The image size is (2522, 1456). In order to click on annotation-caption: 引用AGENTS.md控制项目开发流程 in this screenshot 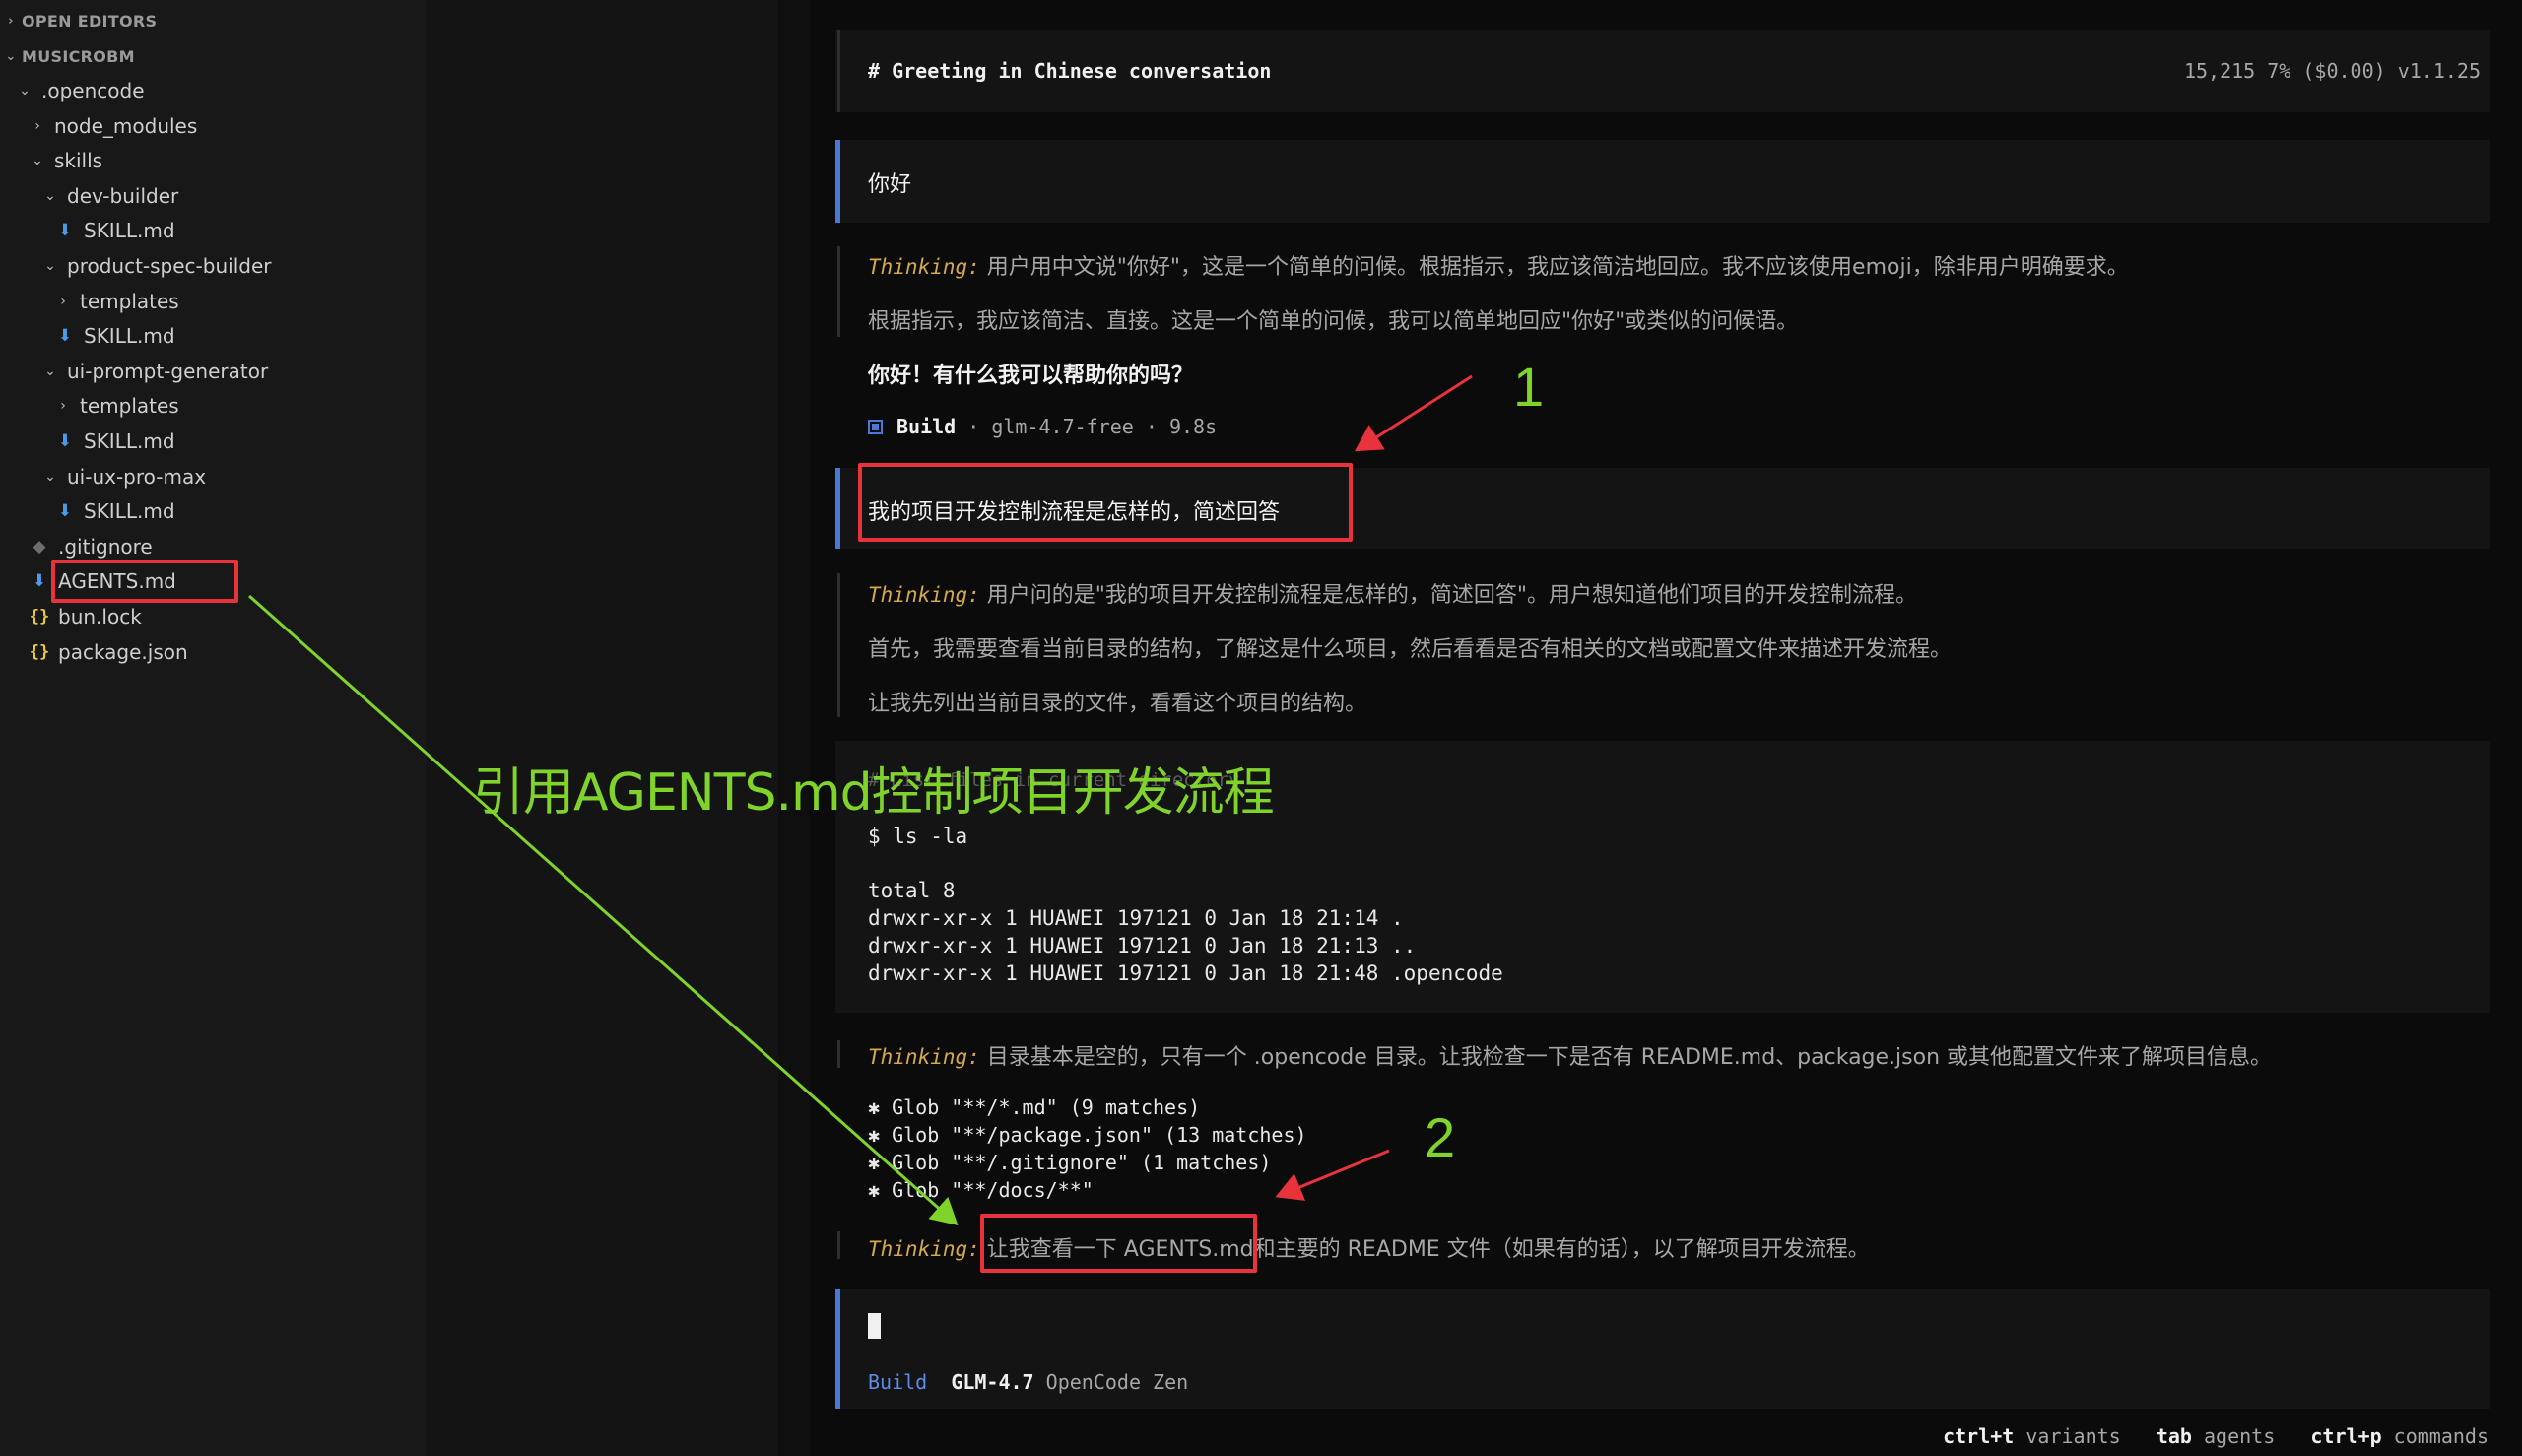, I will do `click(874, 793)`.